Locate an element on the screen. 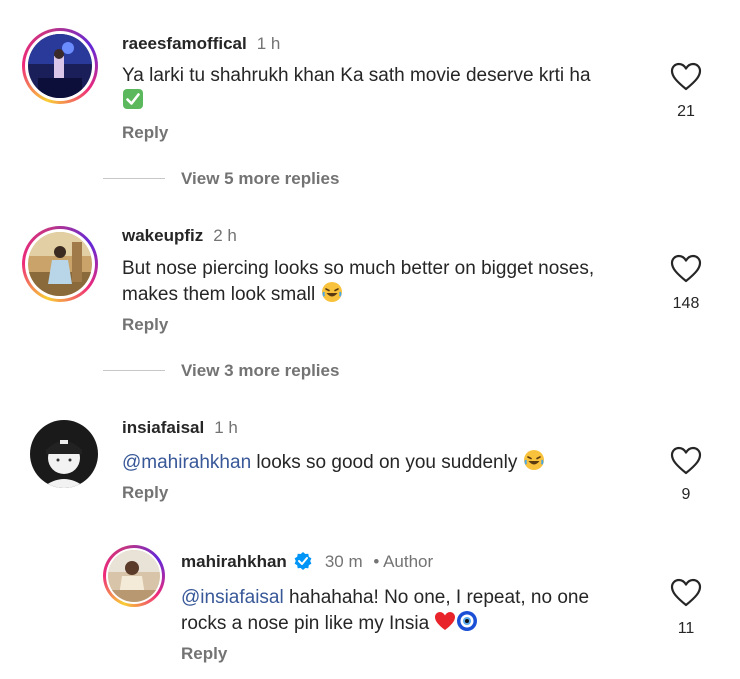  check-mark-emoji is located at coordinates (133, 102).